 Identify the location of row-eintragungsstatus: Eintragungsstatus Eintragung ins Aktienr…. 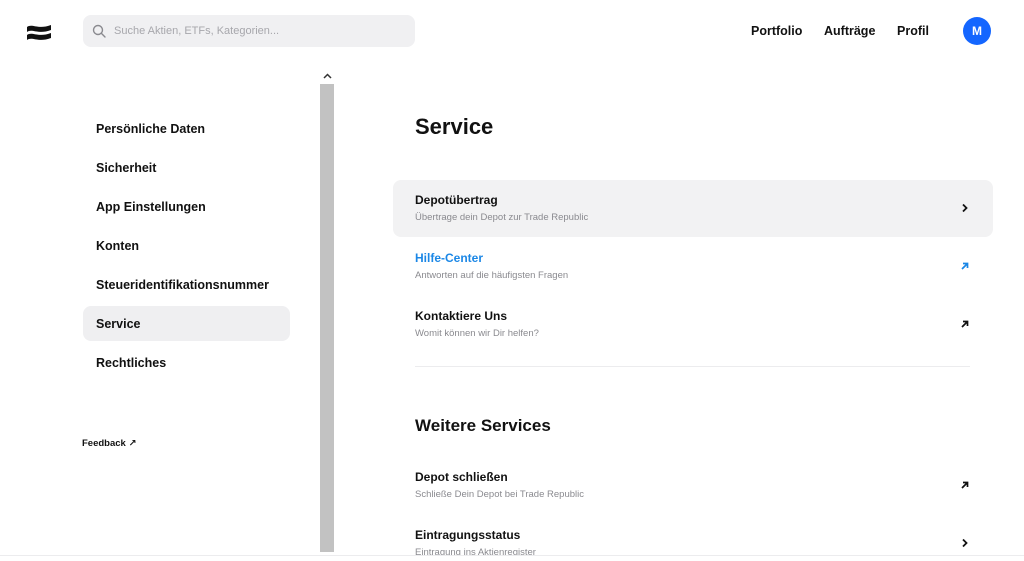
(693, 537).